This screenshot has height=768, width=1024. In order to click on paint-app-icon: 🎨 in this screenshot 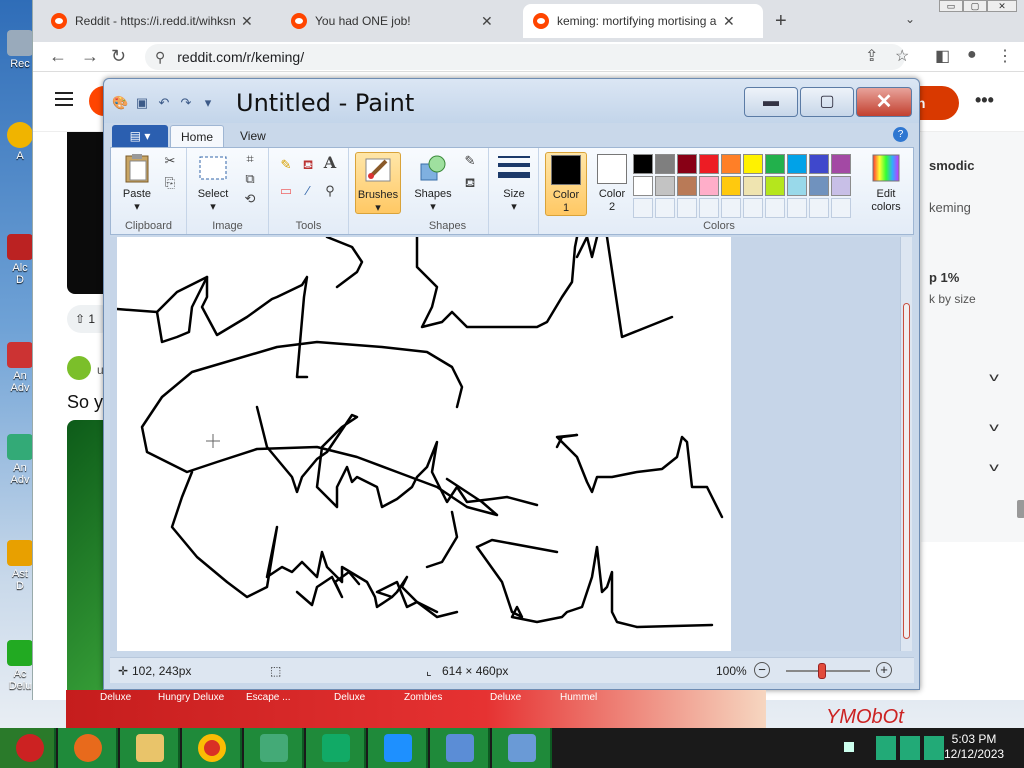, I will do `click(120, 103)`.